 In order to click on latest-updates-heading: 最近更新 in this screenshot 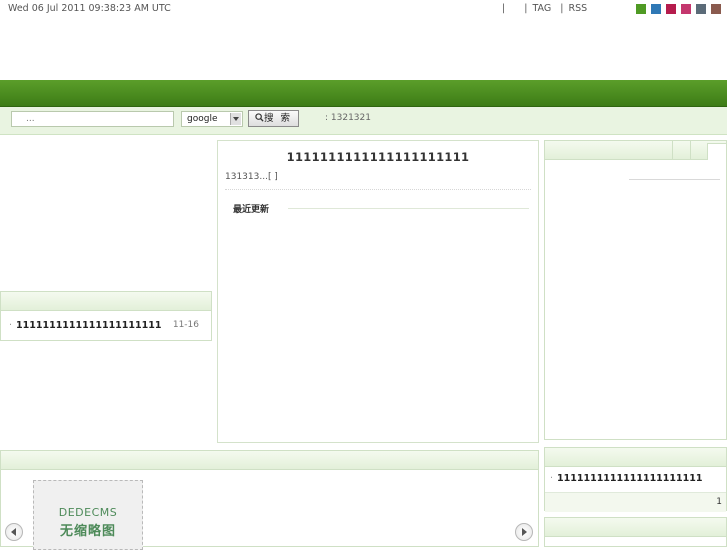, I will do `click(251, 210)`.